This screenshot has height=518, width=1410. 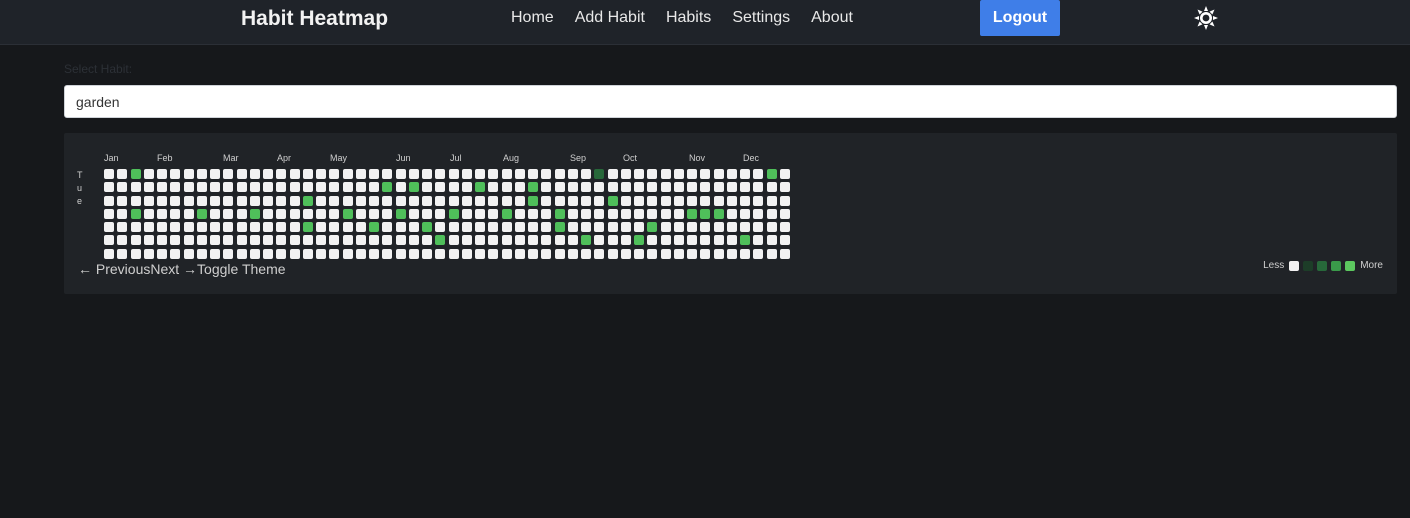 What do you see at coordinates (314, 19) in the screenshot?
I see `brand-title: Habit Heatmap` at bounding box center [314, 19].